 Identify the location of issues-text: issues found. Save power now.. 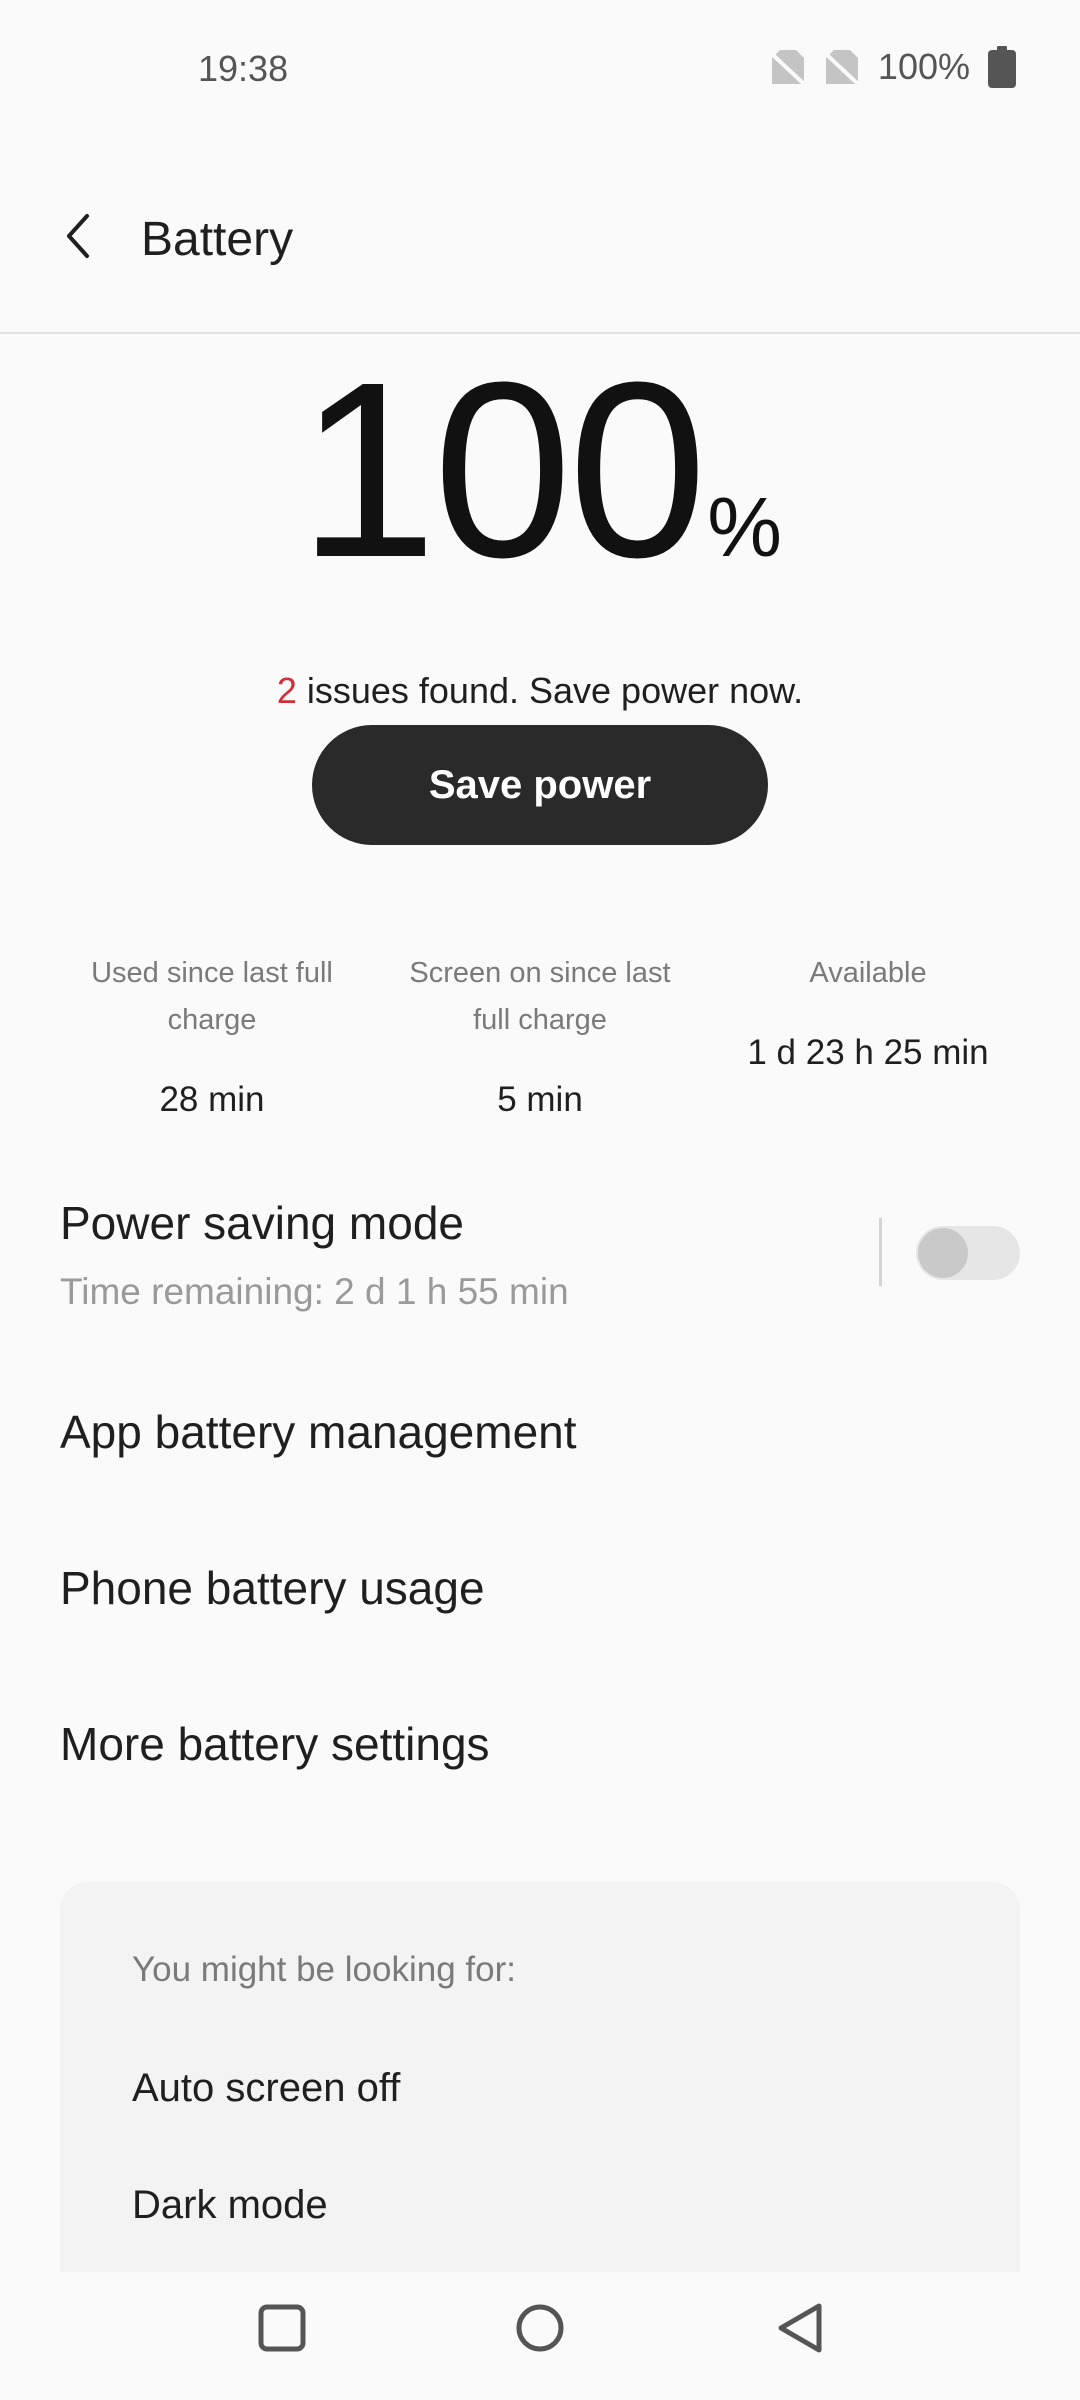
(550, 690).